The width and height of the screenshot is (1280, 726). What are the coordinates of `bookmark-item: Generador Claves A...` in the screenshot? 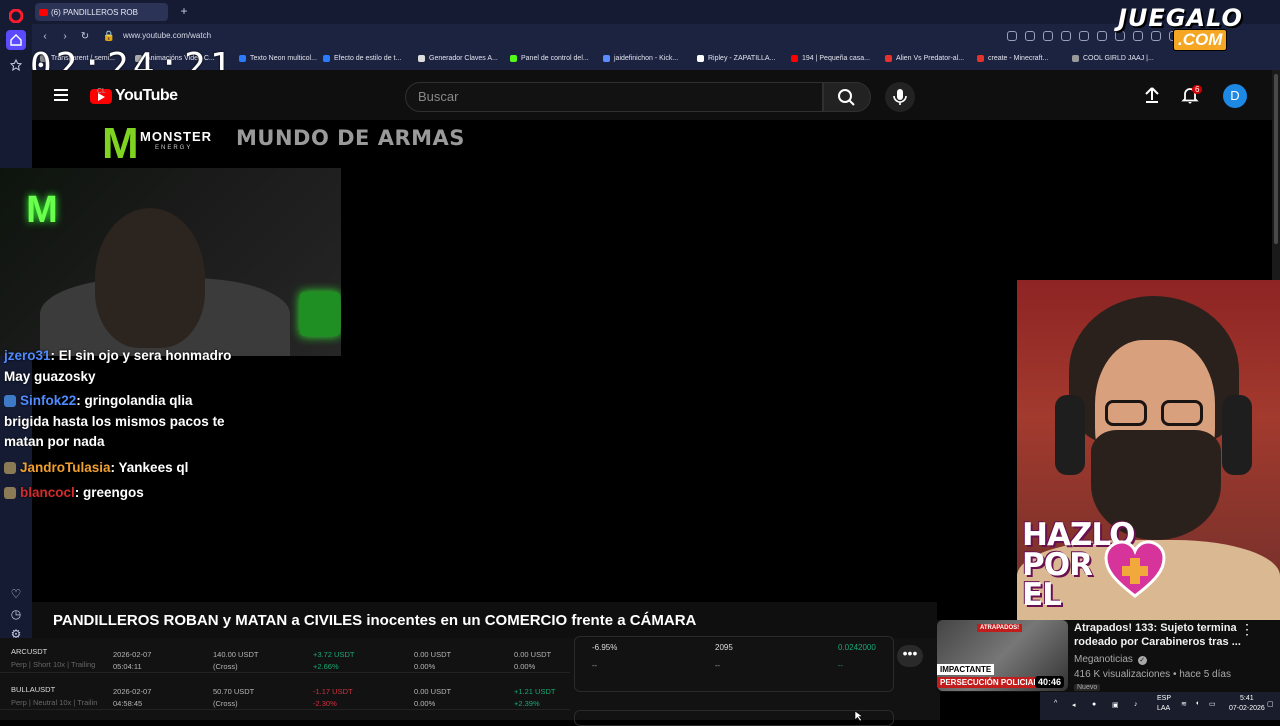 It's located at (458, 58).